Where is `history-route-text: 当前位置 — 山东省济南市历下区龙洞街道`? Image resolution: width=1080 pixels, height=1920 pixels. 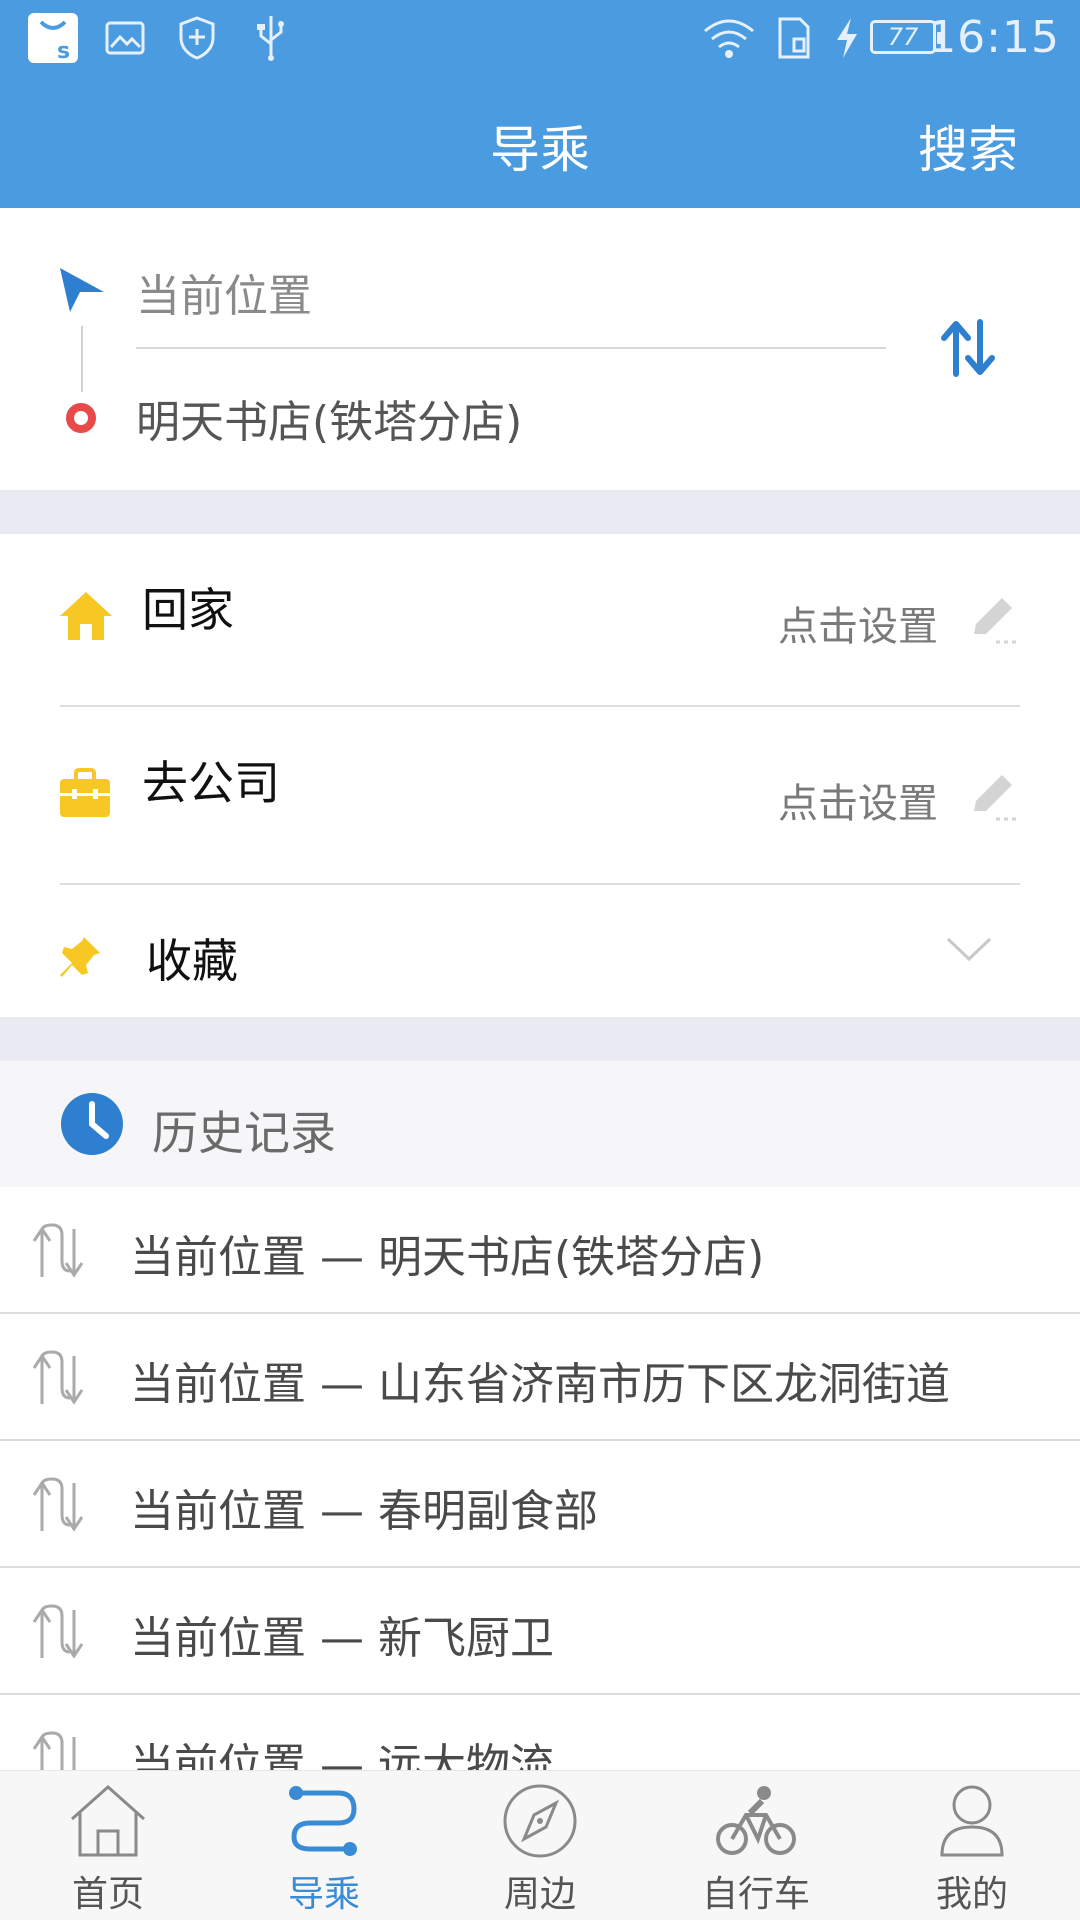 history-route-text: 当前位置 — 山东省济南市历下区龙洞街道 is located at coordinates (540, 1384).